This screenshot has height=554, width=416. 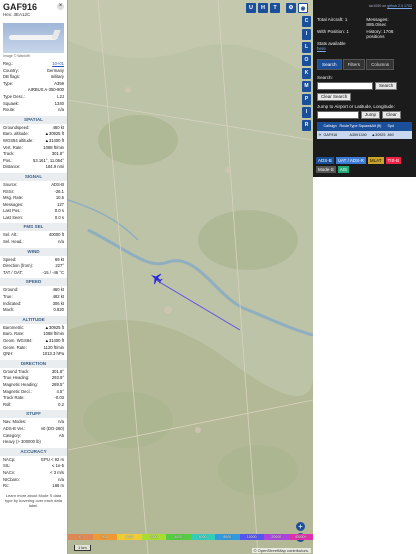 What do you see at coordinates (13, 198) in the screenshot?
I see `info-row-label: Msg. Rate:` at bounding box center [13, 198].